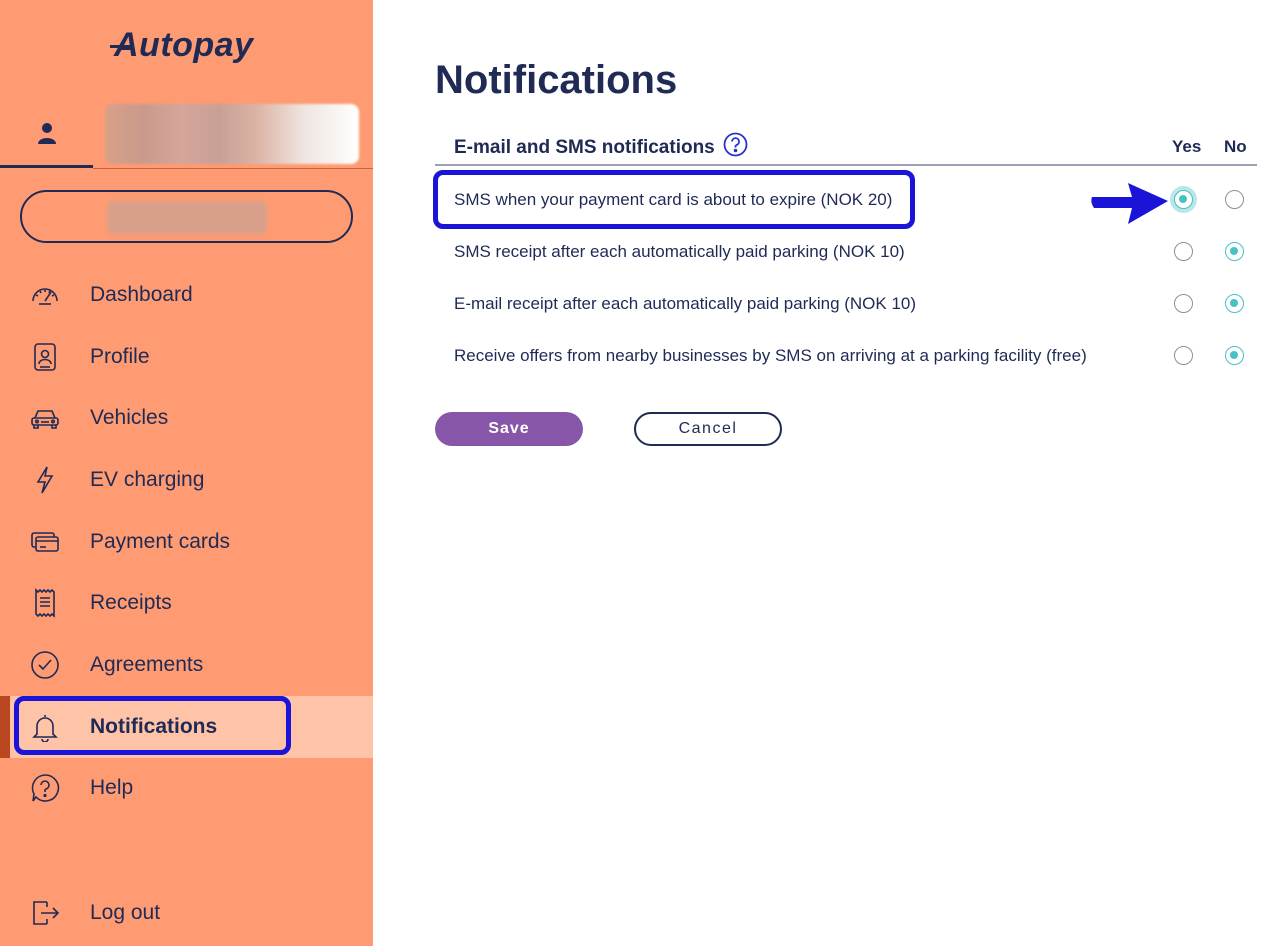 The image size is (1280, 946). What do you see at coordinates (147, 479) in the screenshot?
I see `sidebar-item-label: EV charging` at bounding box center [147, 479].